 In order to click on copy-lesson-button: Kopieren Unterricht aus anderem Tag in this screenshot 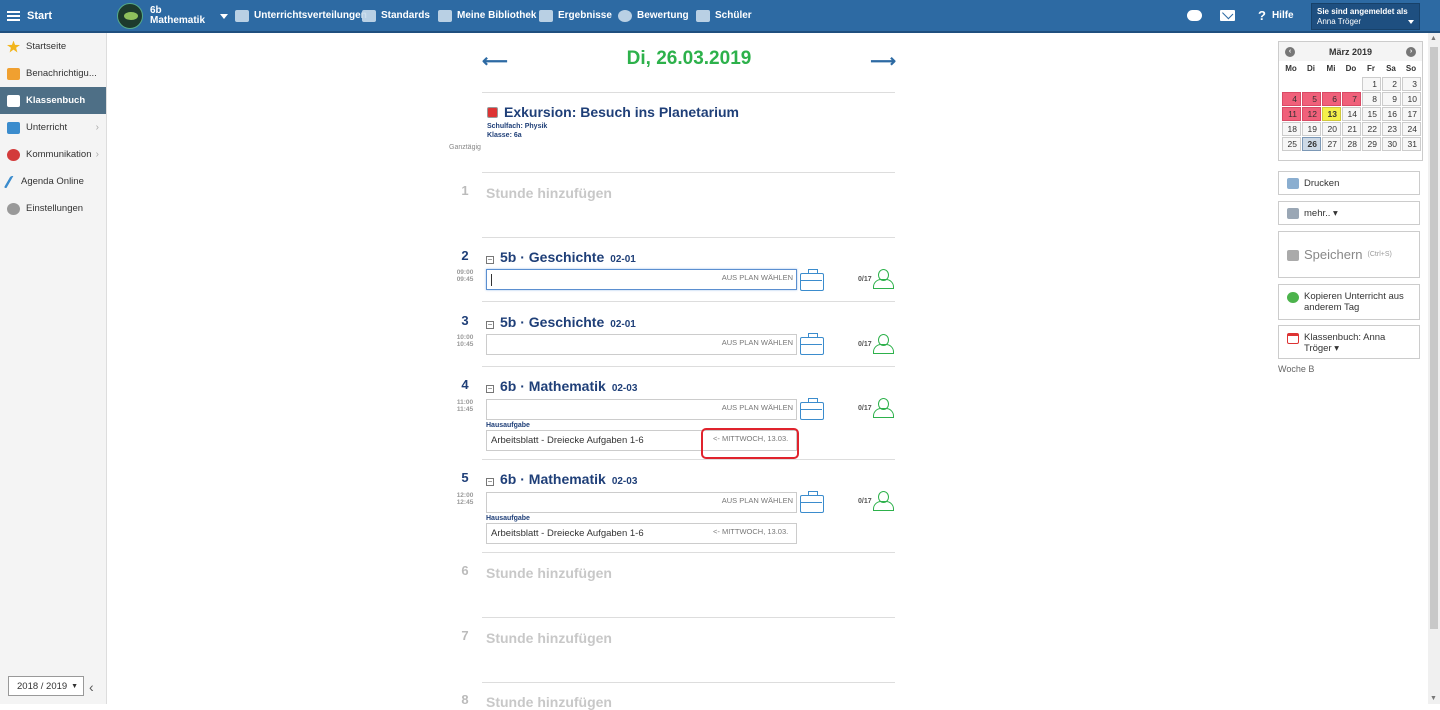, I will do `click(1349, 302)`.